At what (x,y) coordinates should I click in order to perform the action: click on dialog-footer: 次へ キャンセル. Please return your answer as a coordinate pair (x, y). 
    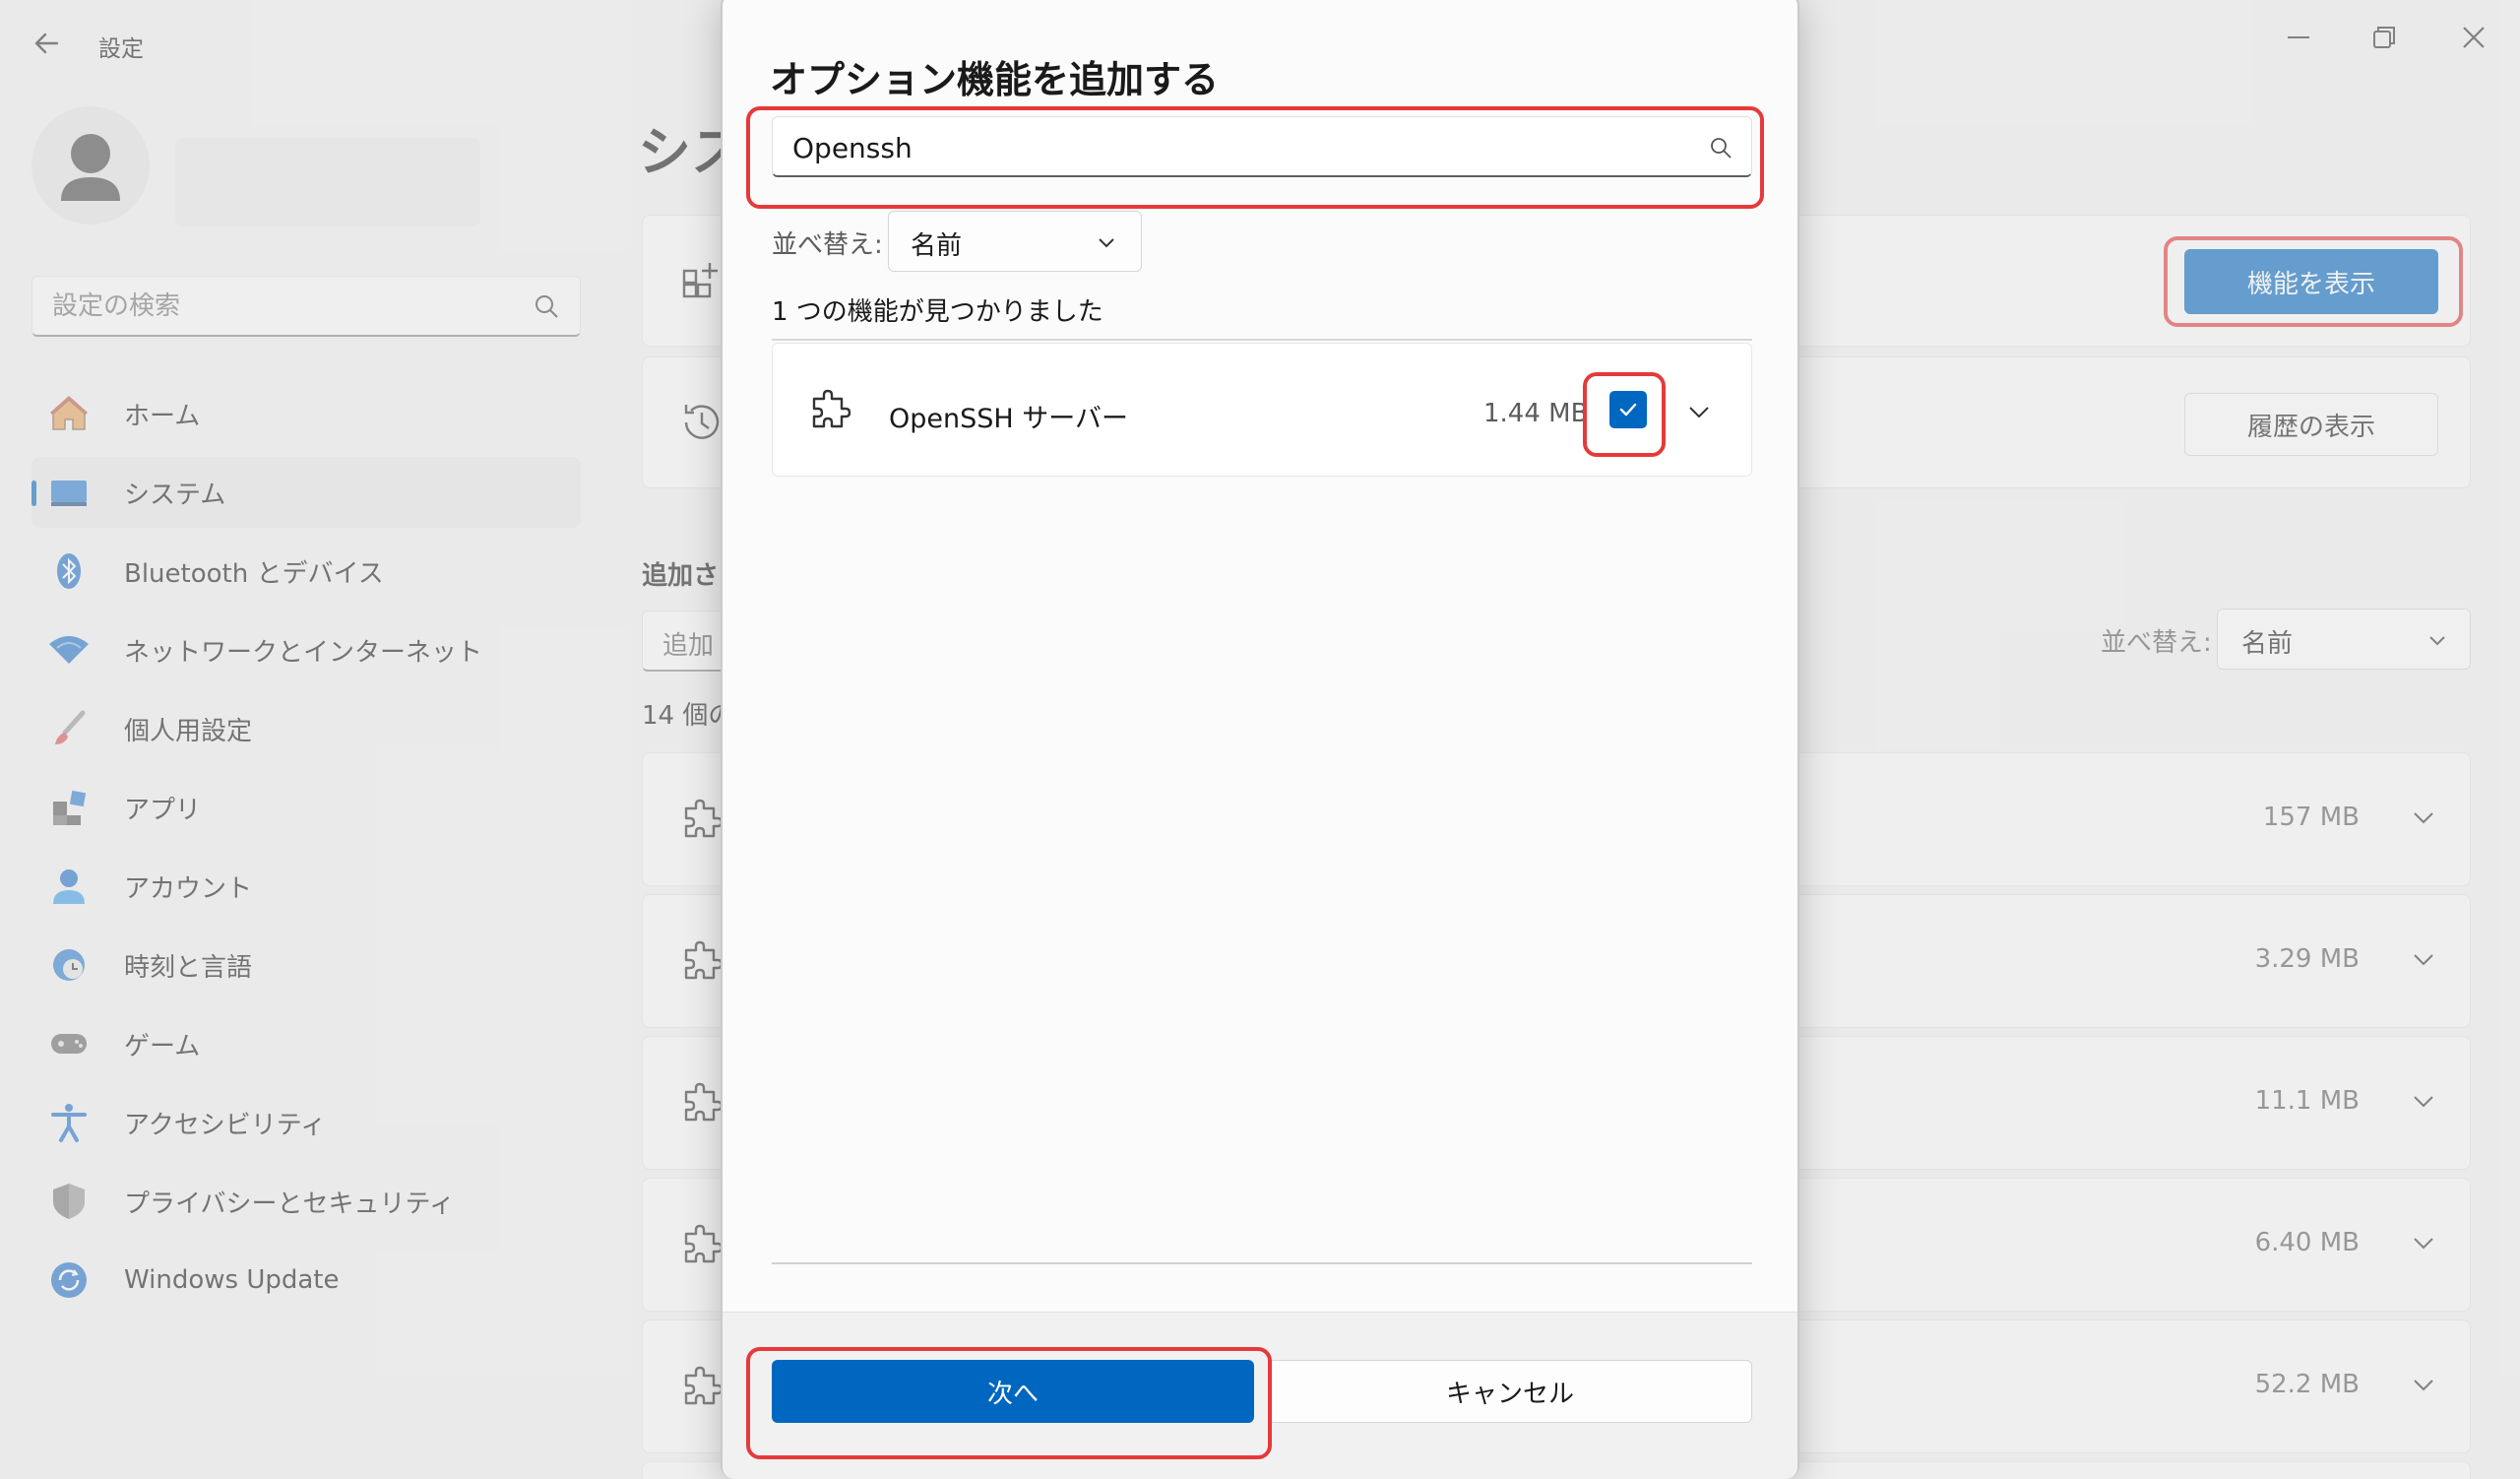
    Looking at the image, I should click on (1260, 1395).